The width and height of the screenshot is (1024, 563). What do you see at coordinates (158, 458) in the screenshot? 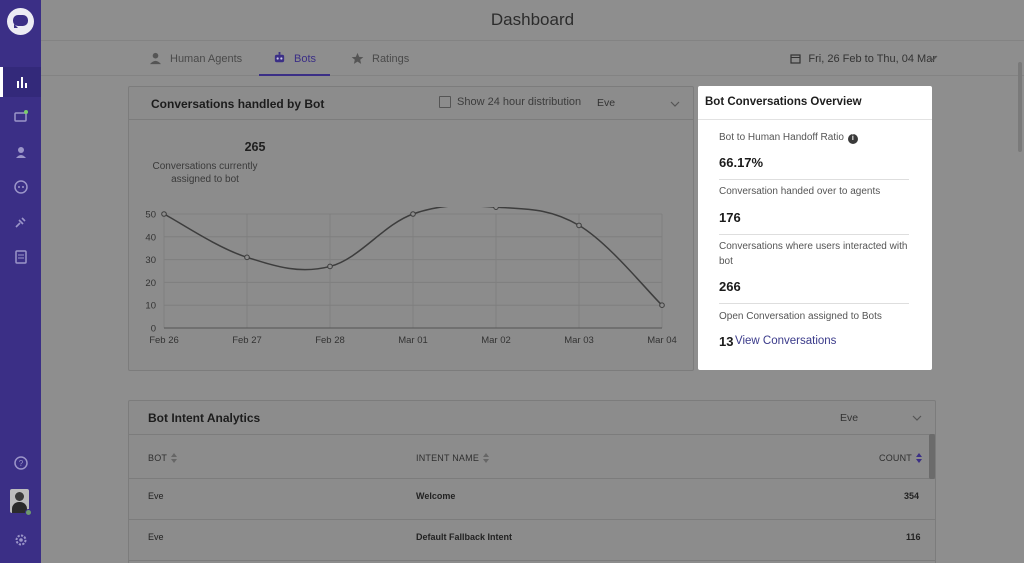
I see `column-label: BOT` at bounding box center [158, 458].